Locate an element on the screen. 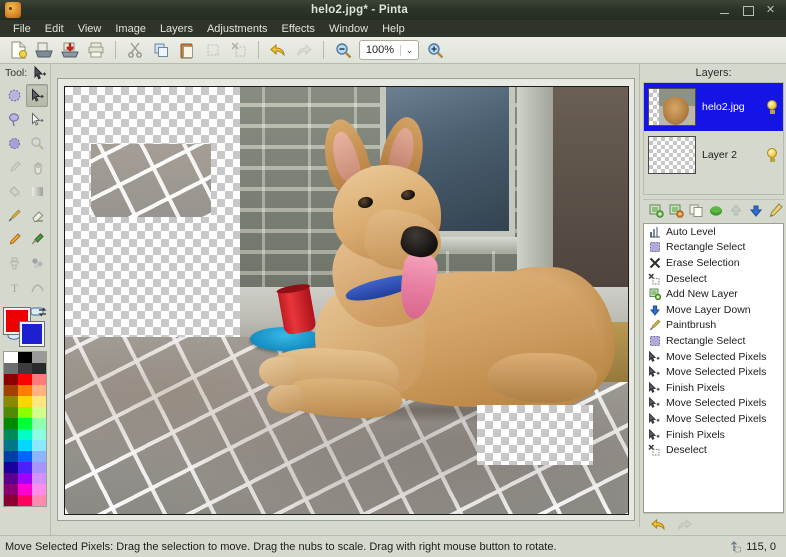  tool-color-picker is located at coordinates (14, 167).